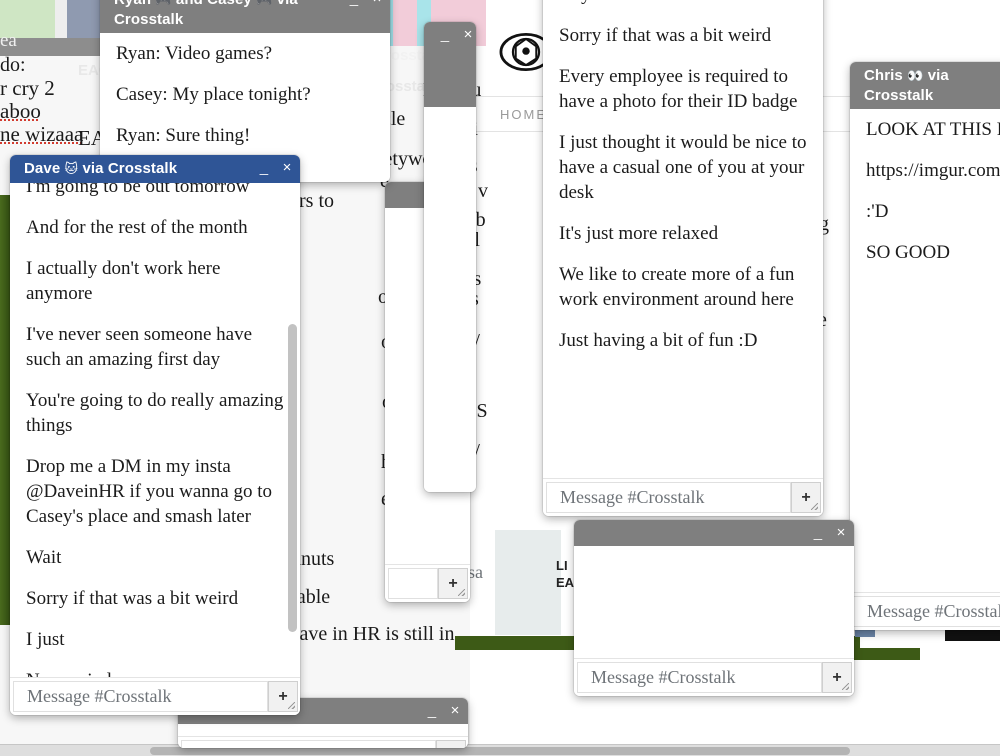 This screenshot has height=756, width=1000. I want to click on message-item: I just, so click(45, 639).